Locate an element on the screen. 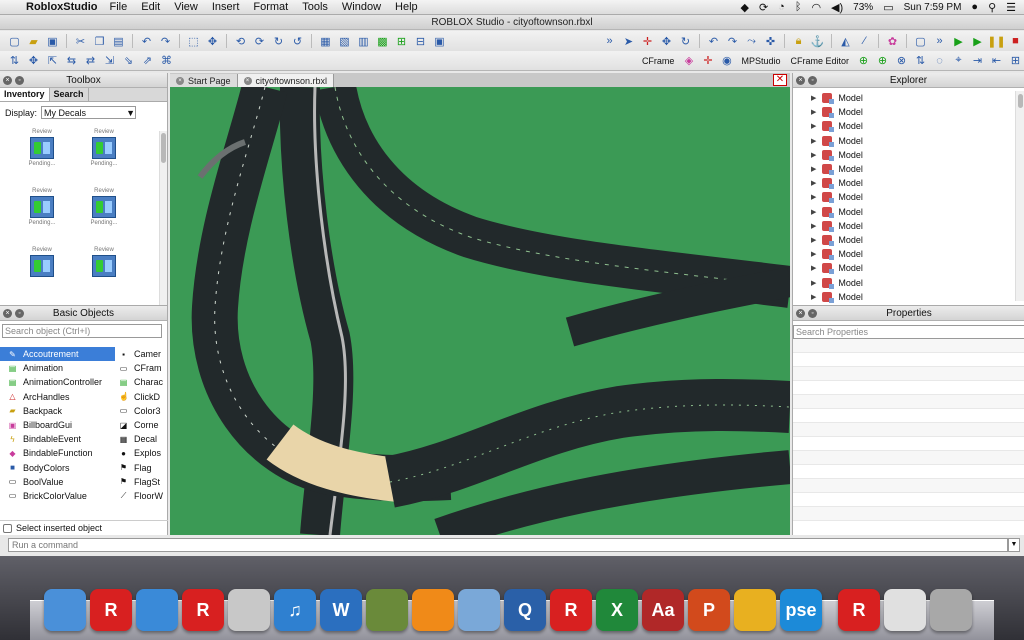 The height and width of the screenshot is (640, 1024). object-item-explosion: ● Explos is located at coordinates (142, 453).